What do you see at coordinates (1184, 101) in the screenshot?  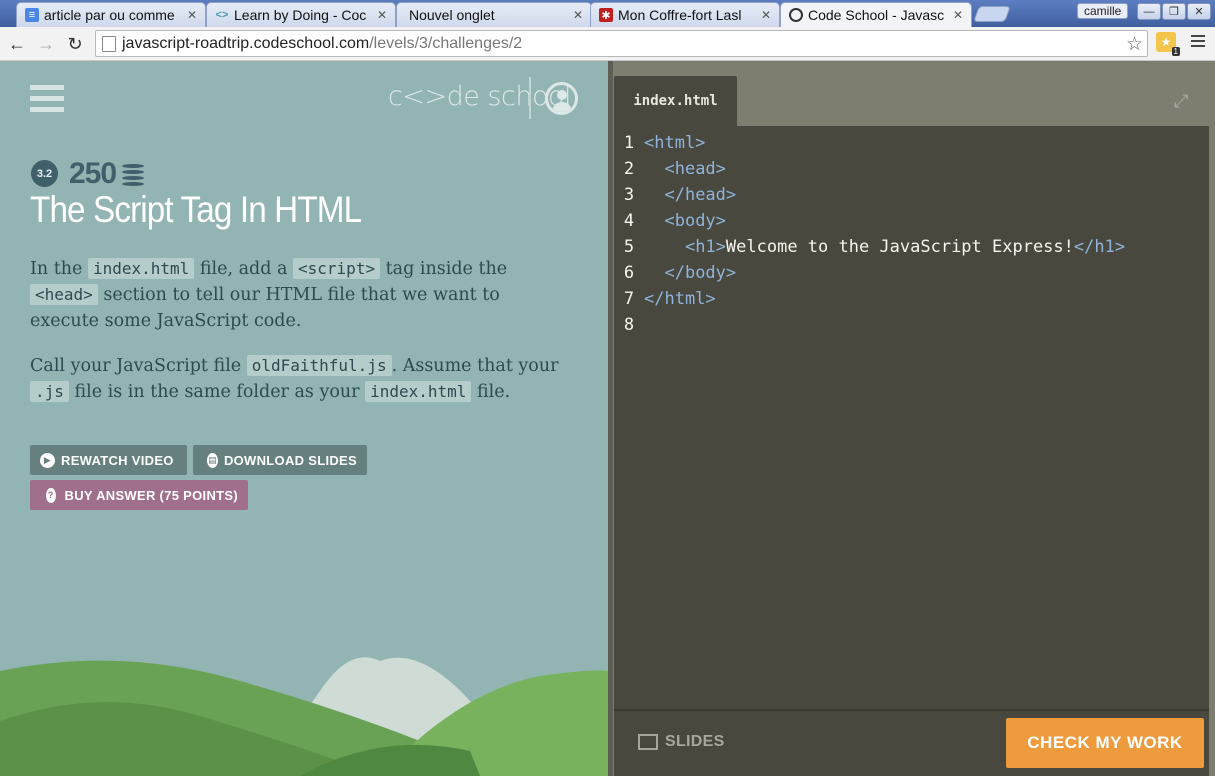 I see `expand-icon: ⤢` at bounding box center [1184, 101].